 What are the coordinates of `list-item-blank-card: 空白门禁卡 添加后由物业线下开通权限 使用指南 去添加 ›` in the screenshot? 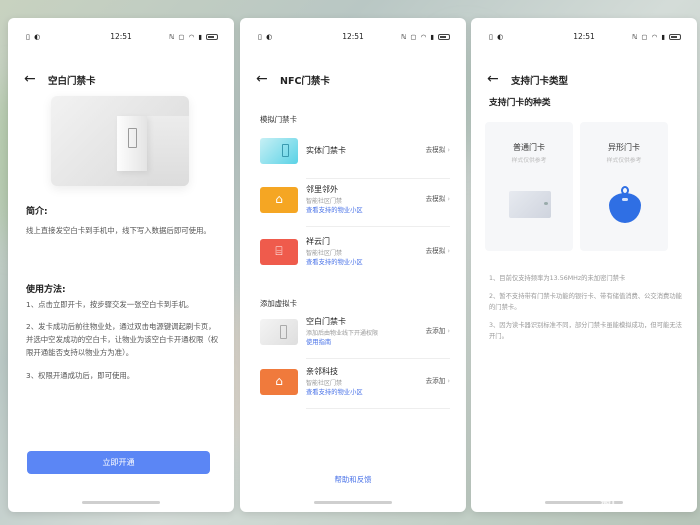 It's located at (355, 336).